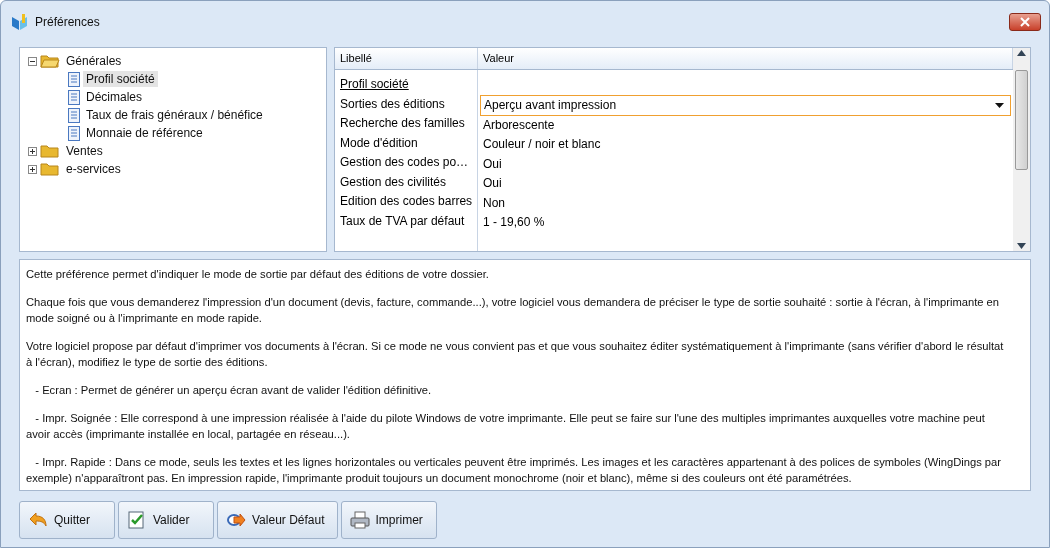 The width and height of the screenshot is (1050, 548). What do you see at coordinates (406, 58) in the screenshot?
I see `column-header: Libellé` at bounding box center [406, 58].